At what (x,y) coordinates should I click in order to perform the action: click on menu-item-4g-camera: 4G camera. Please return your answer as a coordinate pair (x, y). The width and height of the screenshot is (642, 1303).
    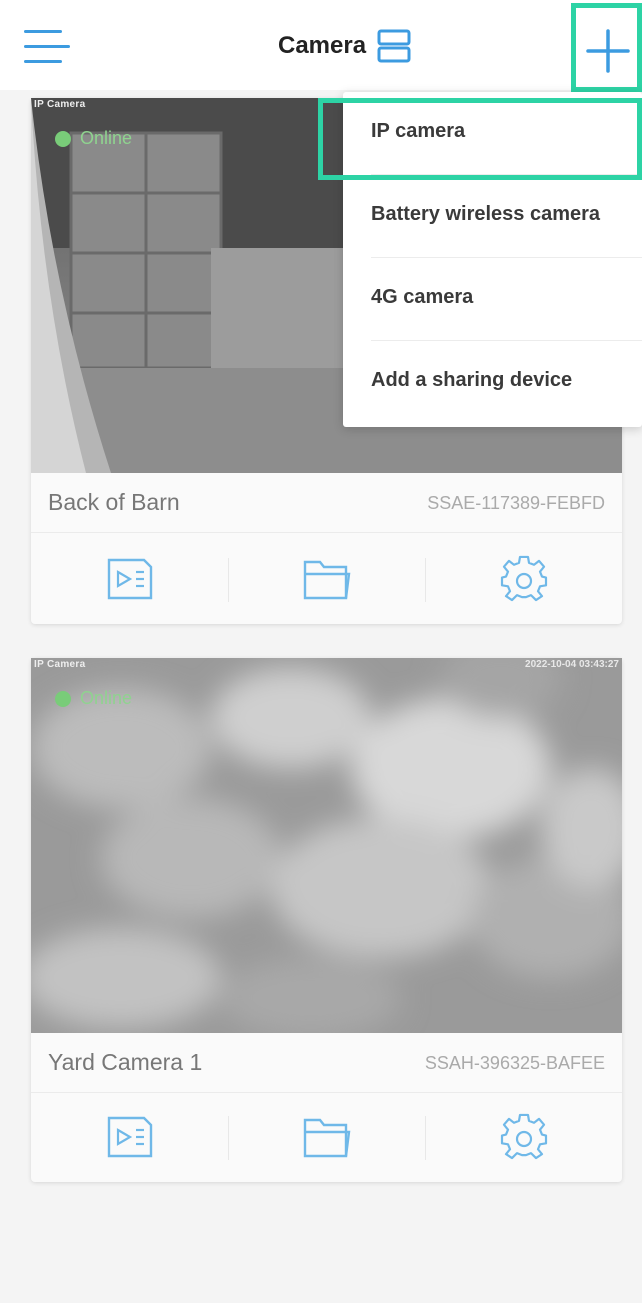
    Looking at the image, I should click on (506, 299).